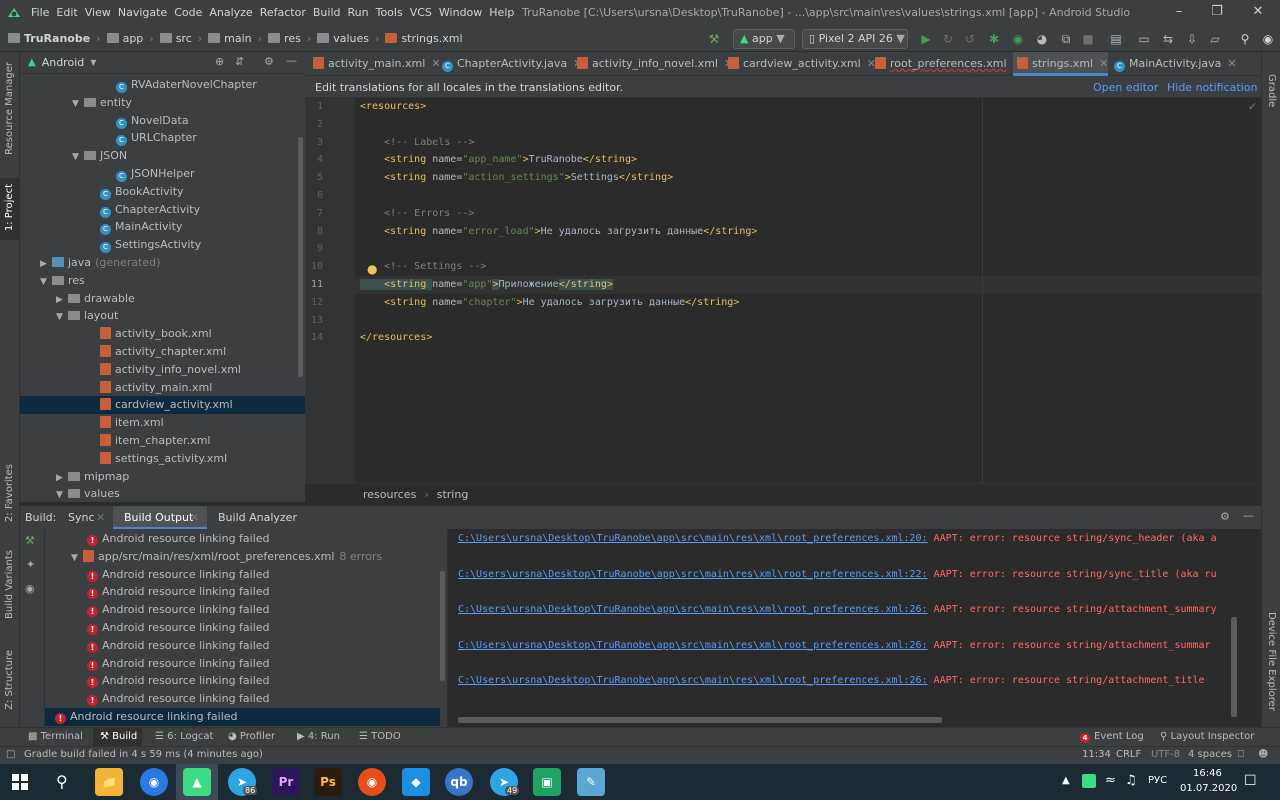 This screenshot has width=1280, height=800. What do you see at coordinates (175, 38) in the screenshot?
I see `breadcrumb-item: src` at bounding box center [175, 38].